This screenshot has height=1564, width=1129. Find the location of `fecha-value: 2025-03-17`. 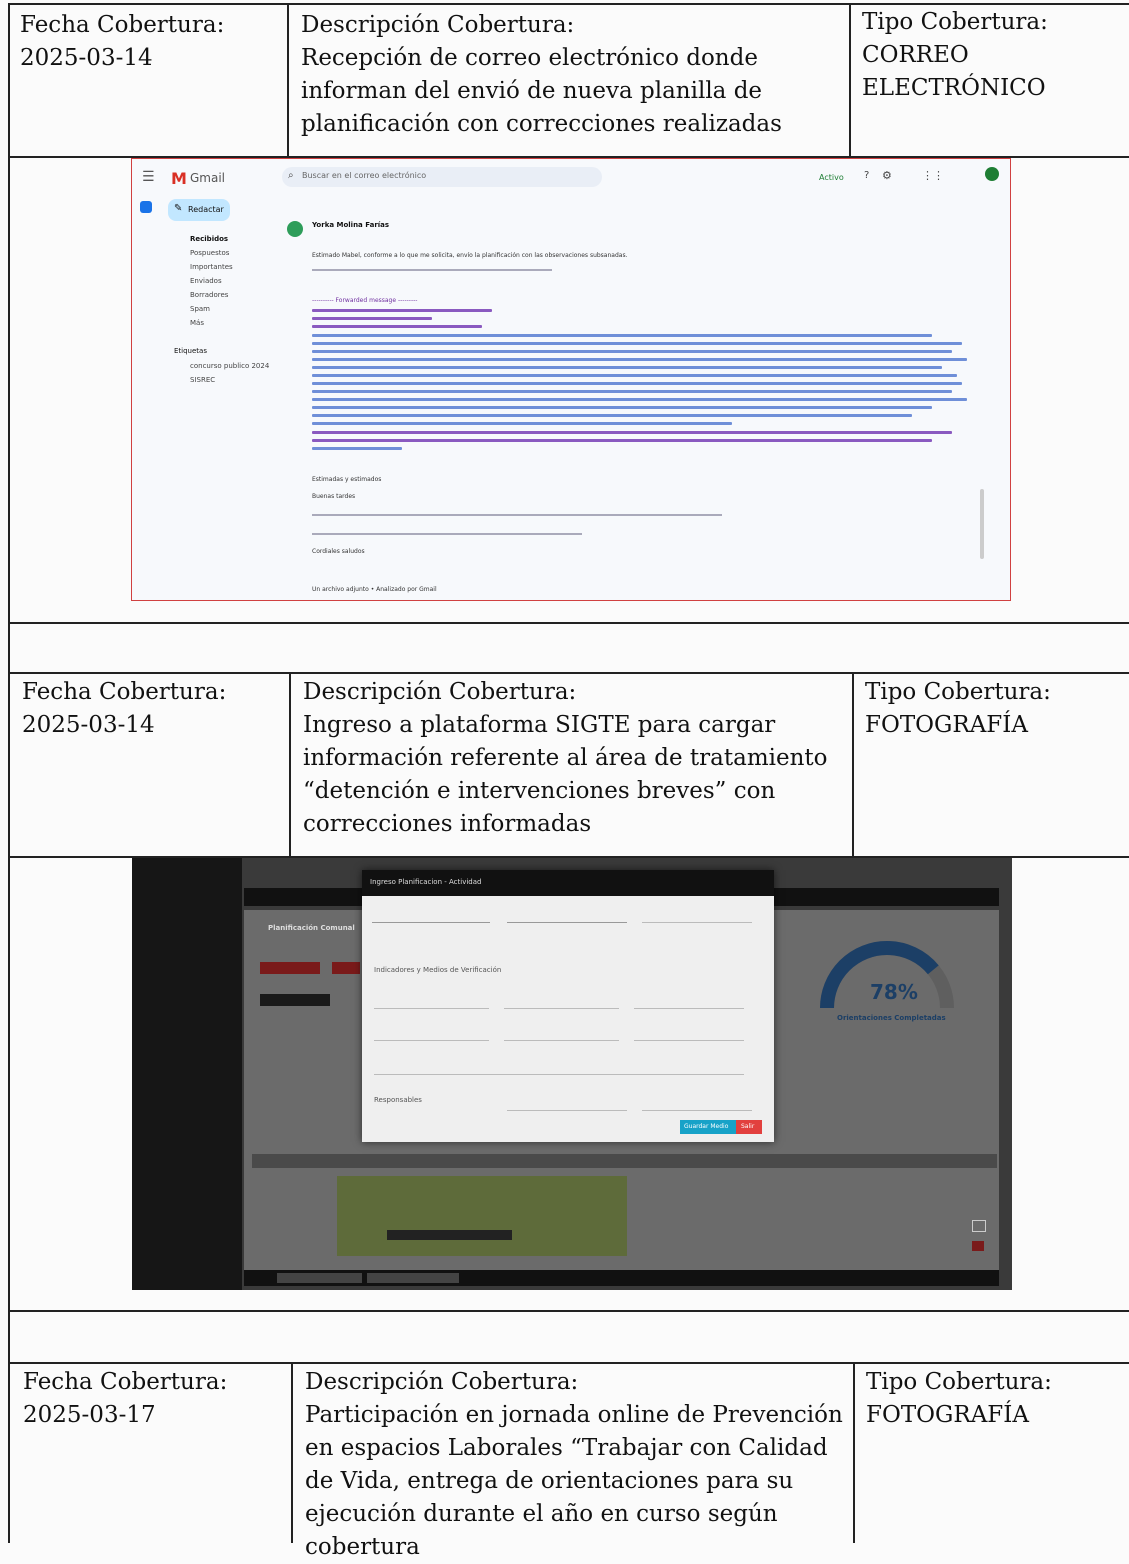

fecha-value: 2025-03-17 is located at coordinates (89, 1415).